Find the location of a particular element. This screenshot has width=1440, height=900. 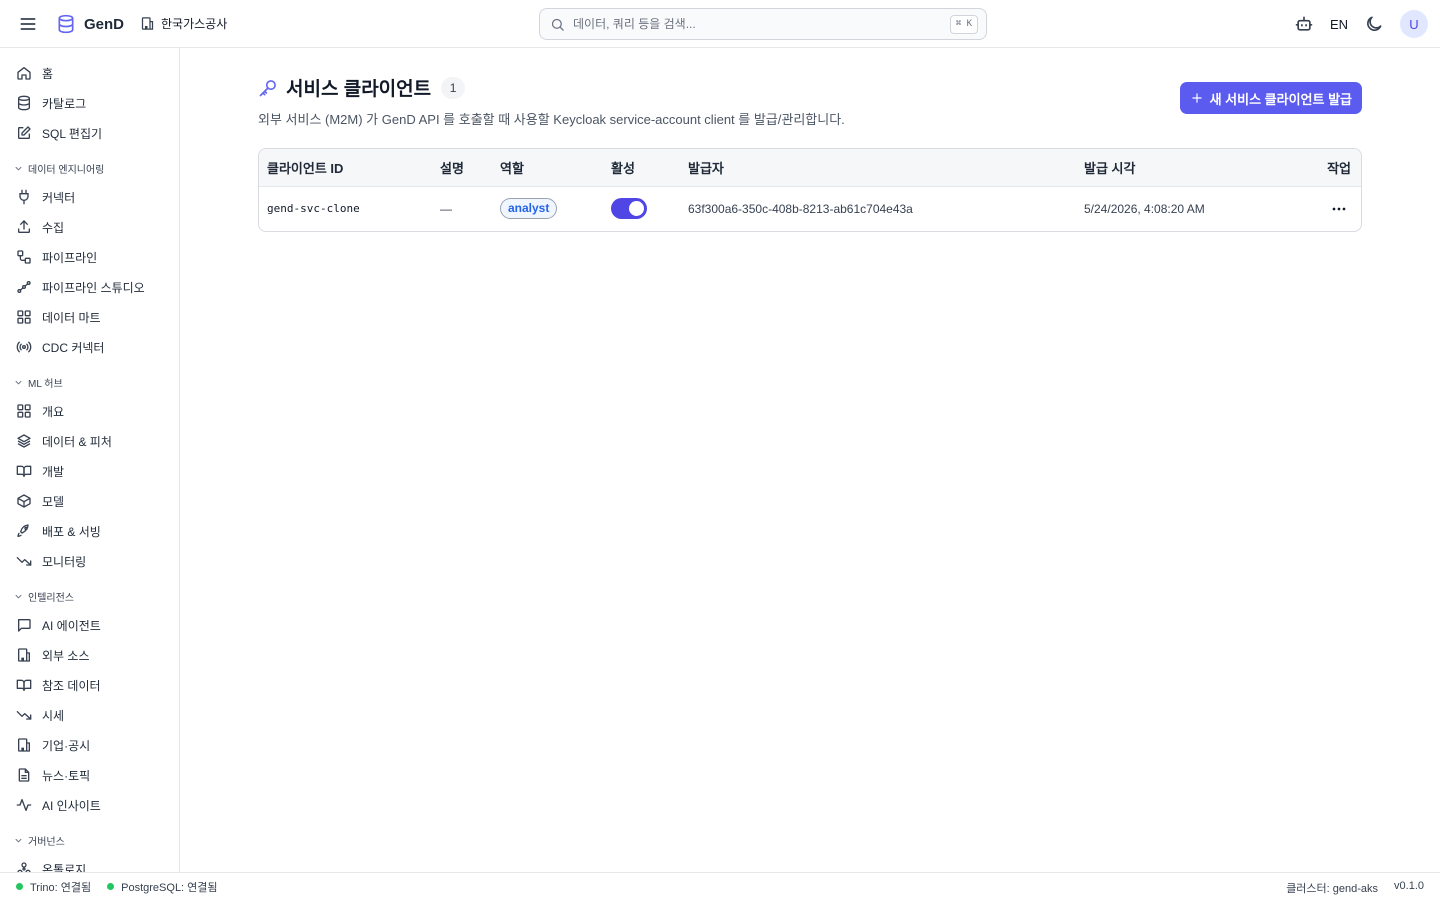

radio-icon is located at coordinates (24, 347).